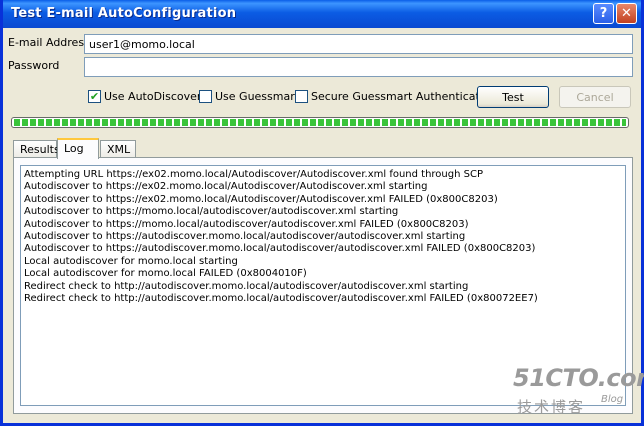 The image size is (644, 426). What do you see at coordinates (322, 14) in the screenshot?
I see `title-bar: Test E-mail AutoConfiguration ? ✕` at bounding box center [322, 14].